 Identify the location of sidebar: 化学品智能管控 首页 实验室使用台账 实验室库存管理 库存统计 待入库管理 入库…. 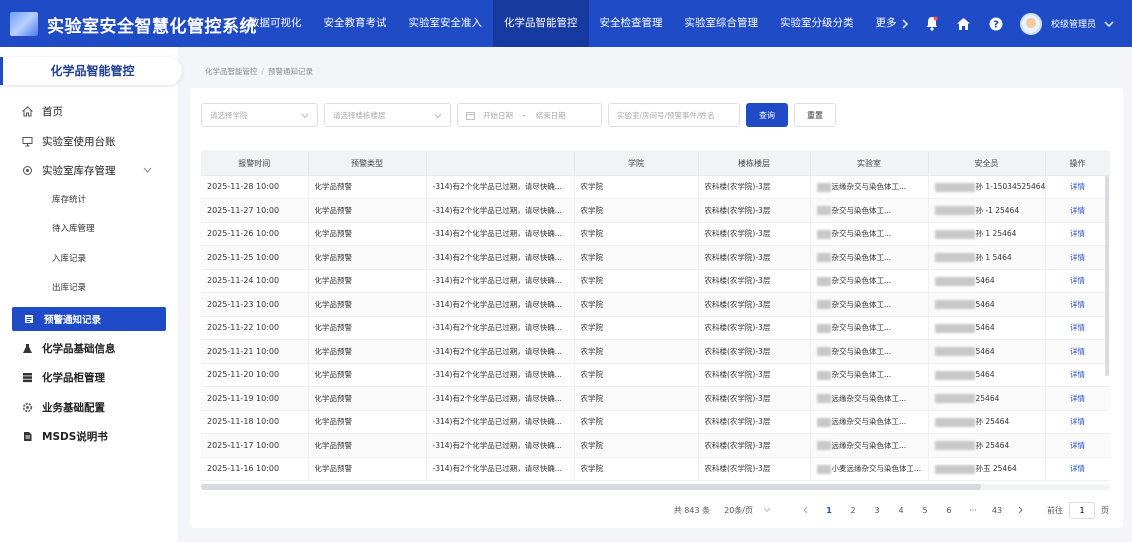
(91, 294).